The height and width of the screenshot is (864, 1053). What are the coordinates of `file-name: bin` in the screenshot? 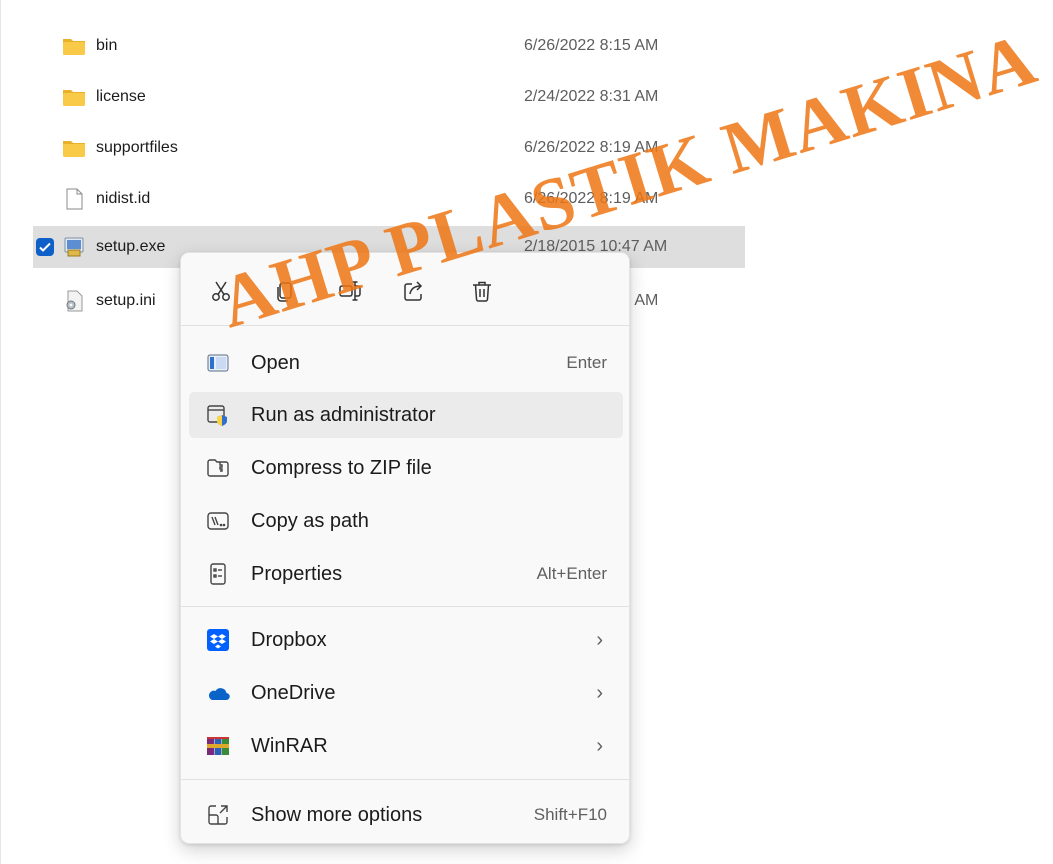 It's located at (107, 45).